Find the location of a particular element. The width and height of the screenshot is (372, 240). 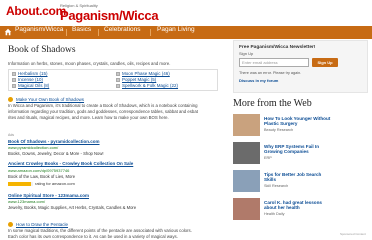

topic-link: Spellwork & Folk Magic (22) is located at coordinates (150, 85).